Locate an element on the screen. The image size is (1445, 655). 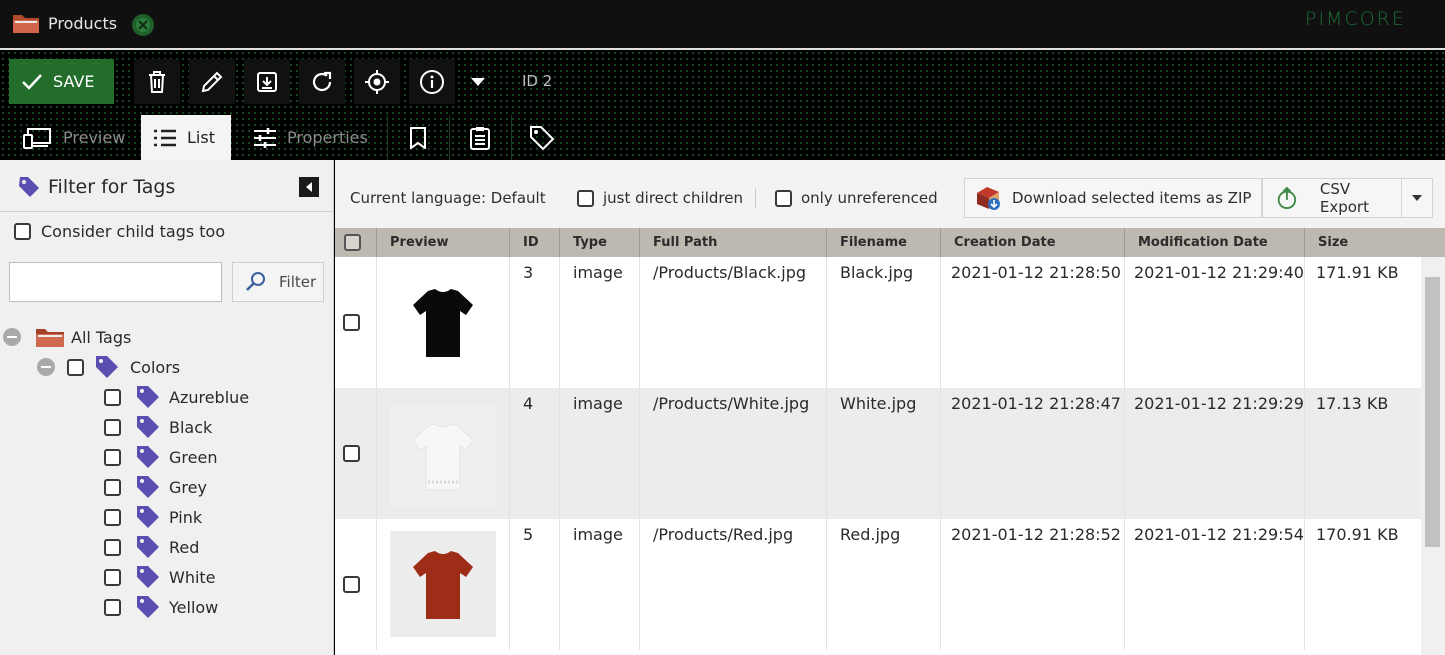
column-header-modification-date: Modification Date is located at coordinates (1215, 242).